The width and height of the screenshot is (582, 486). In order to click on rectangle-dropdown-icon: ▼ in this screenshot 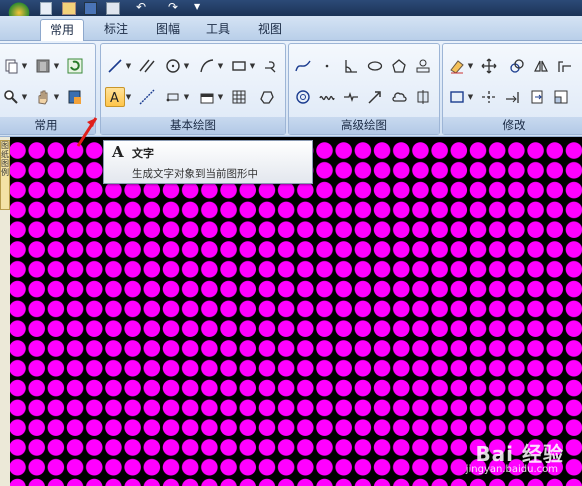, I will do `click(252, 66)`.